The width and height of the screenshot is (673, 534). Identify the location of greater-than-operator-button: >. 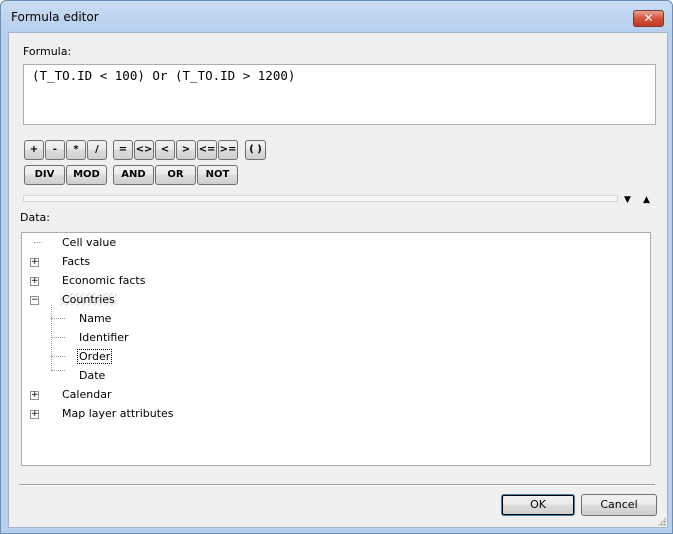
(186, 150).